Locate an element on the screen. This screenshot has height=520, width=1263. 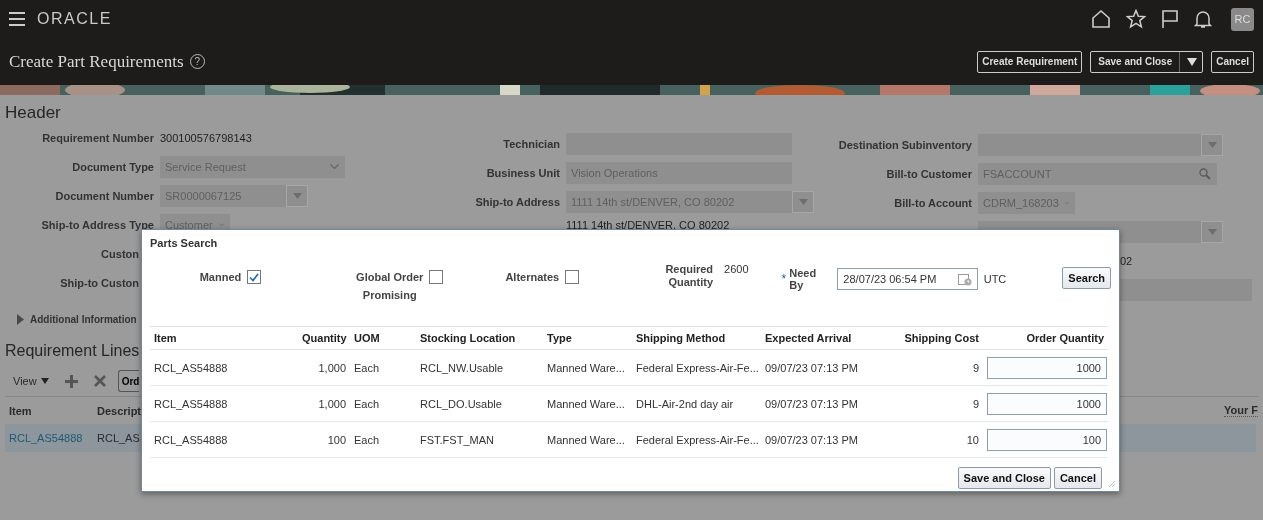
table-cell: DHL-Air-2nd day air is located at coordinates (685, 403).